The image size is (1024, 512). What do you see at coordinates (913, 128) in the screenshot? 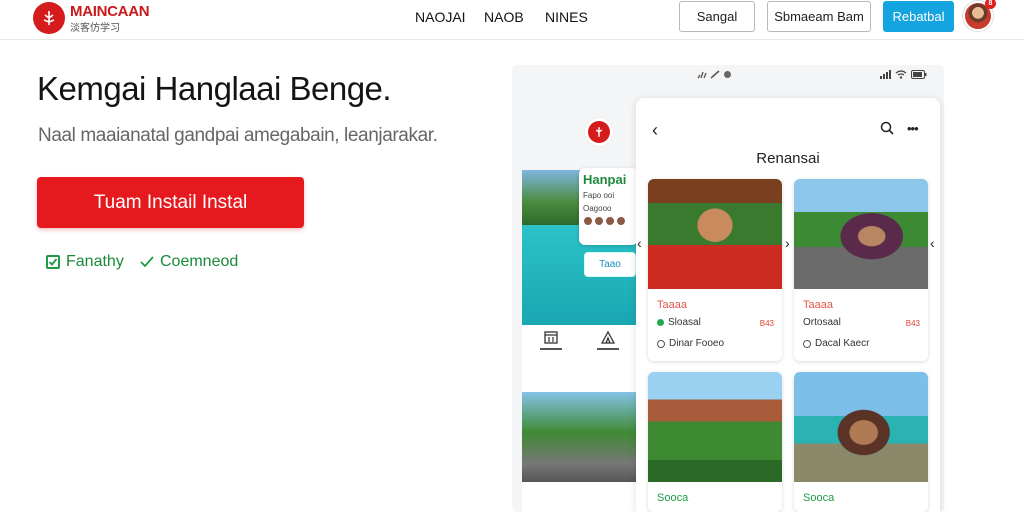
I see `more-icon: •••` at bounding box center [913, 128].